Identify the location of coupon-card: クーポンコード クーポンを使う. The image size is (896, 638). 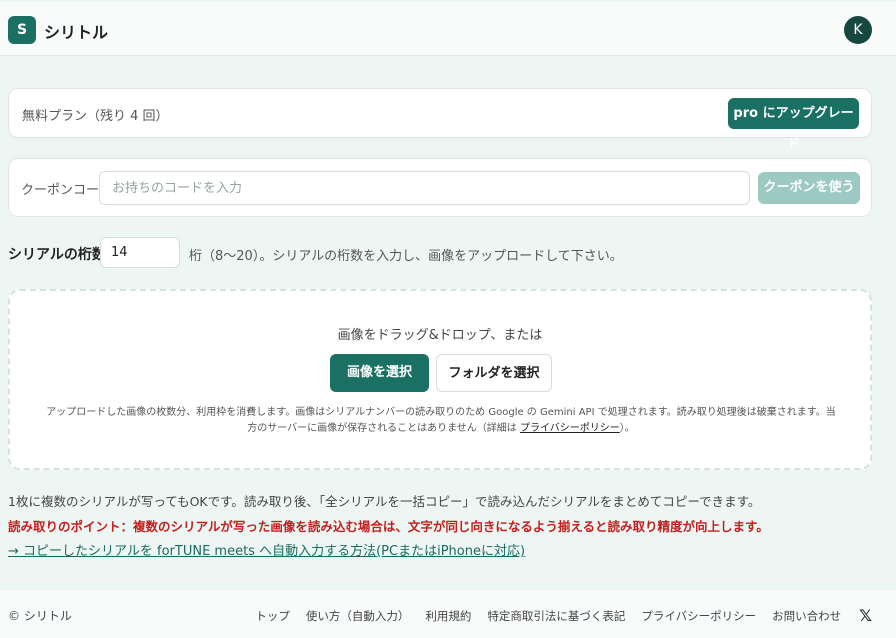
(440, 187).